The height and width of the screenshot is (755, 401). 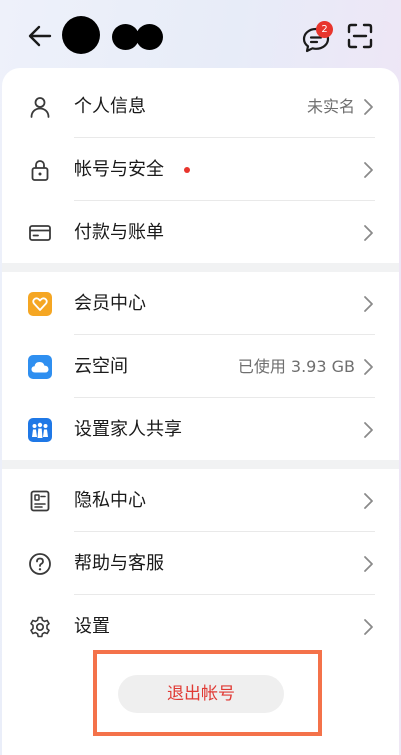 I want to click on cloud-icon, so click(x=40, y=367).